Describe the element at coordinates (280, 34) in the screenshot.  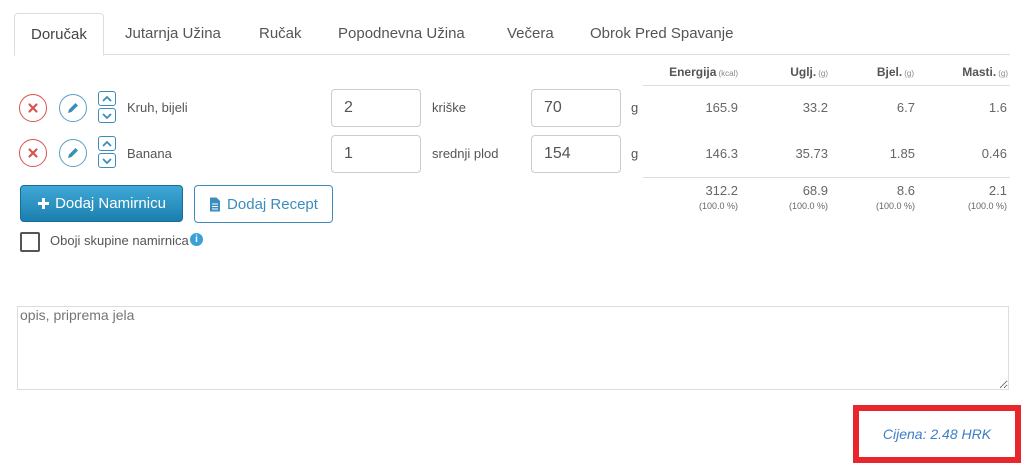
I see `tab-lunch: Ručak` at that location.